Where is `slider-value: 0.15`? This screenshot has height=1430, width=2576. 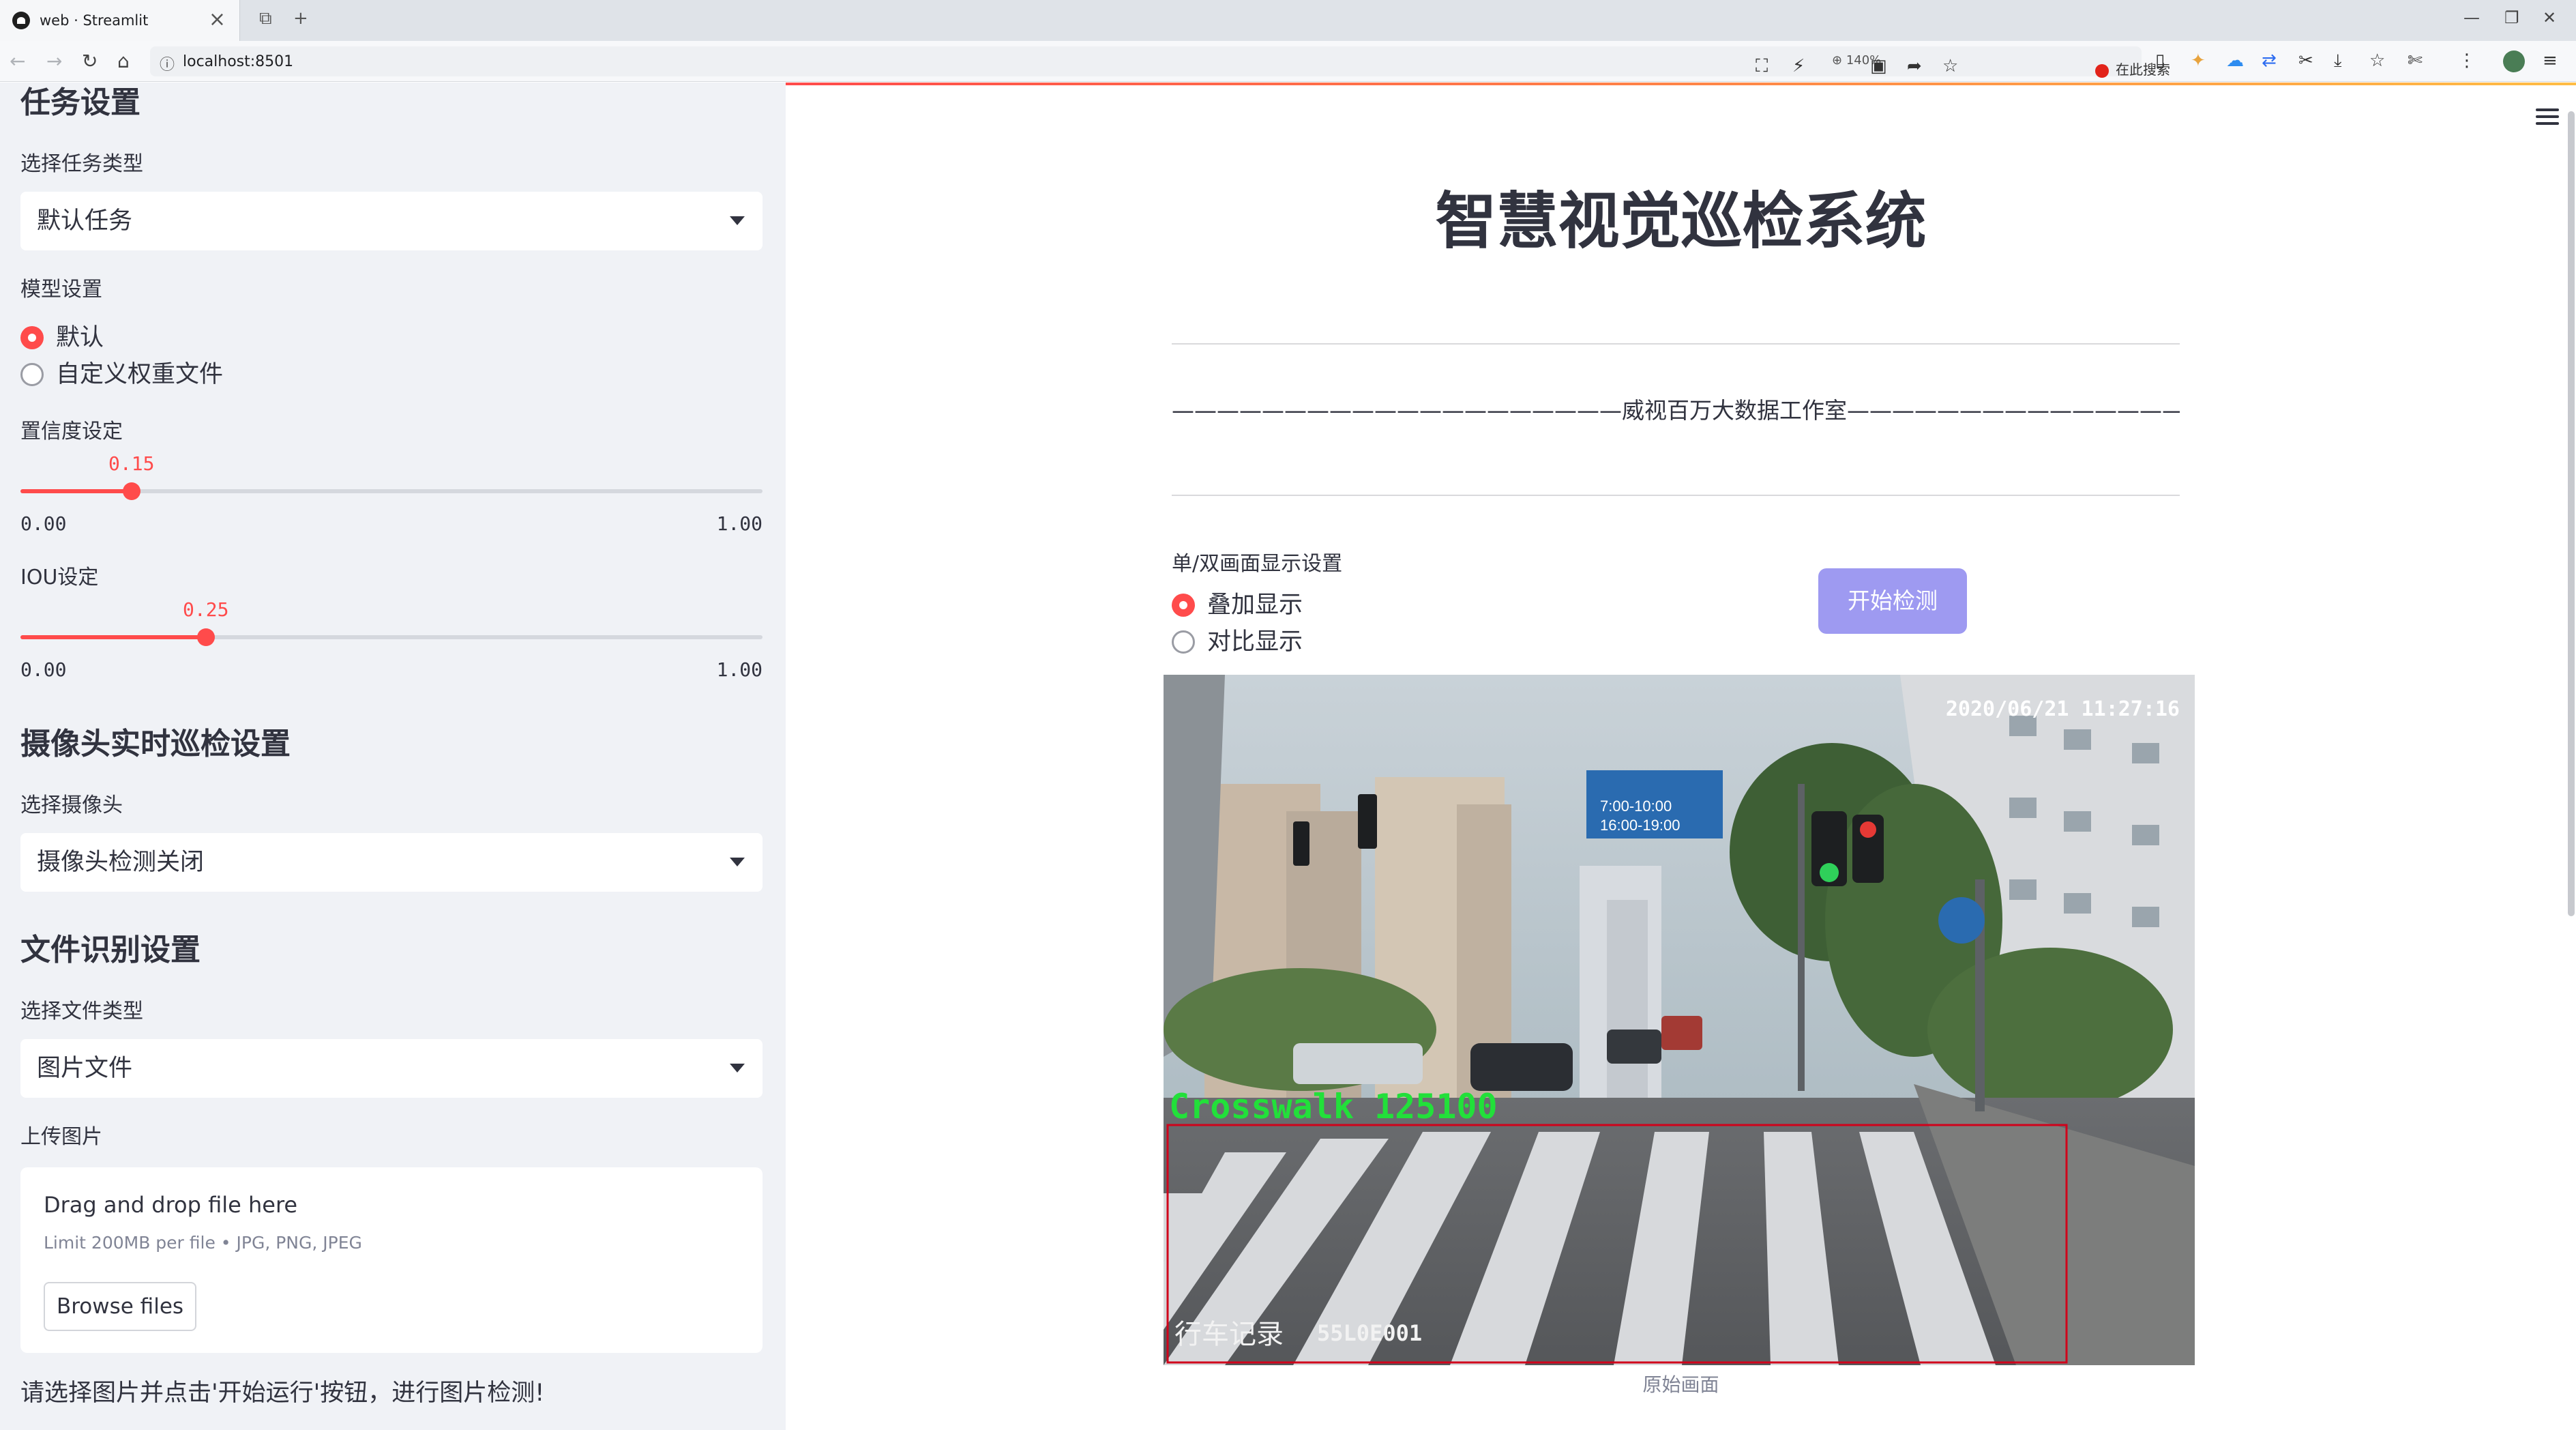 slider-value: 0.15 is located at coordinates (131, 463).